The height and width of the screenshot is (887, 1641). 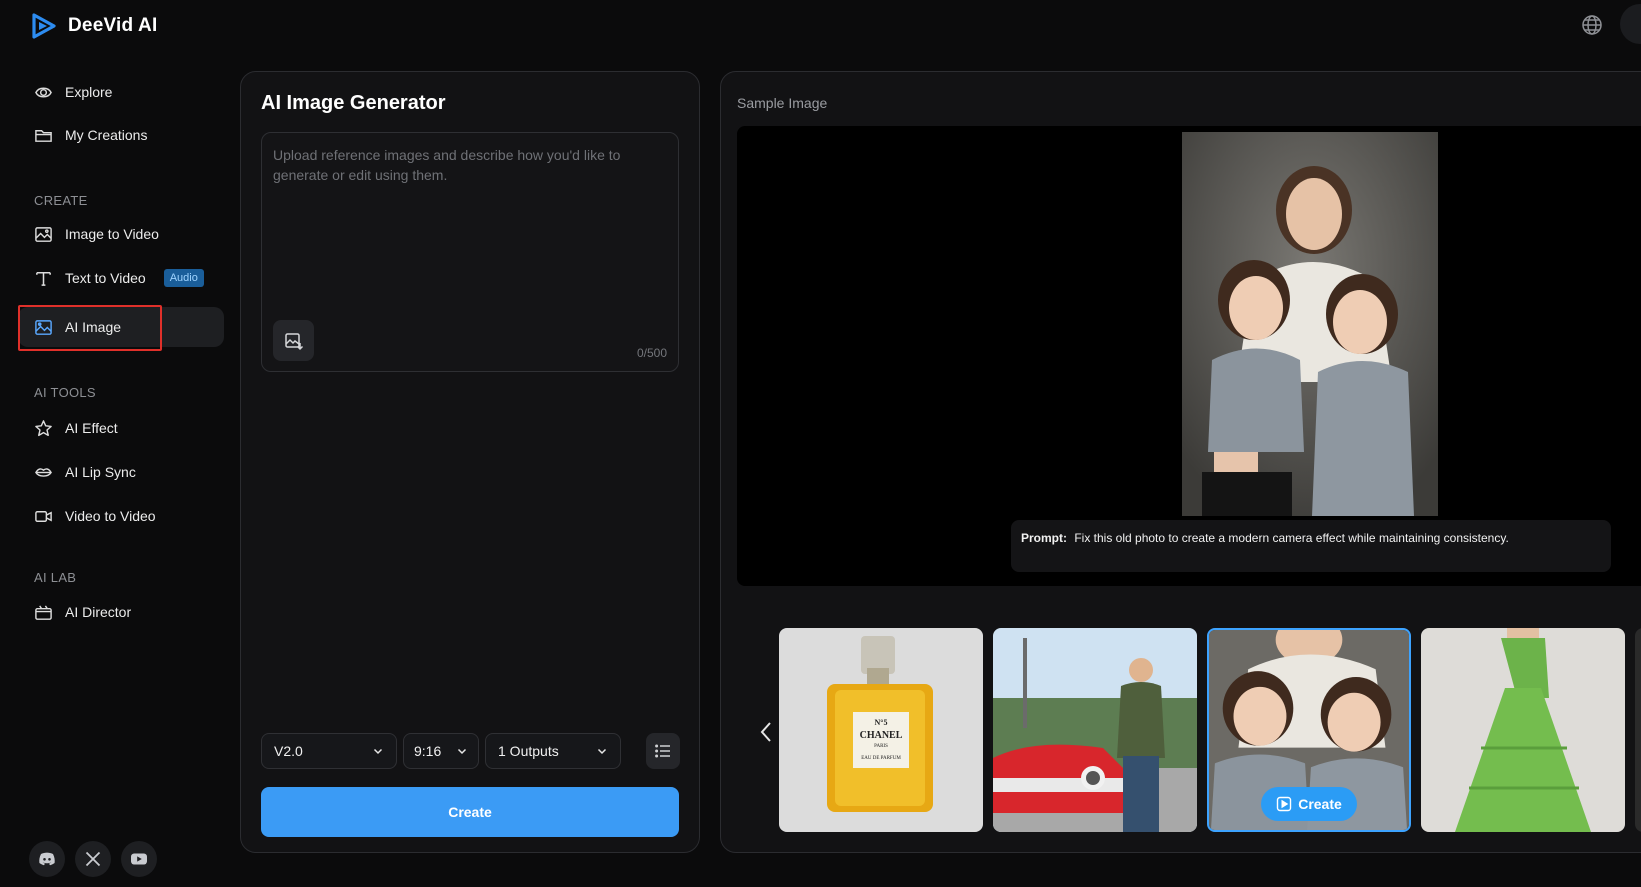 I want to click on star-icon, so click(x=43, y=427).